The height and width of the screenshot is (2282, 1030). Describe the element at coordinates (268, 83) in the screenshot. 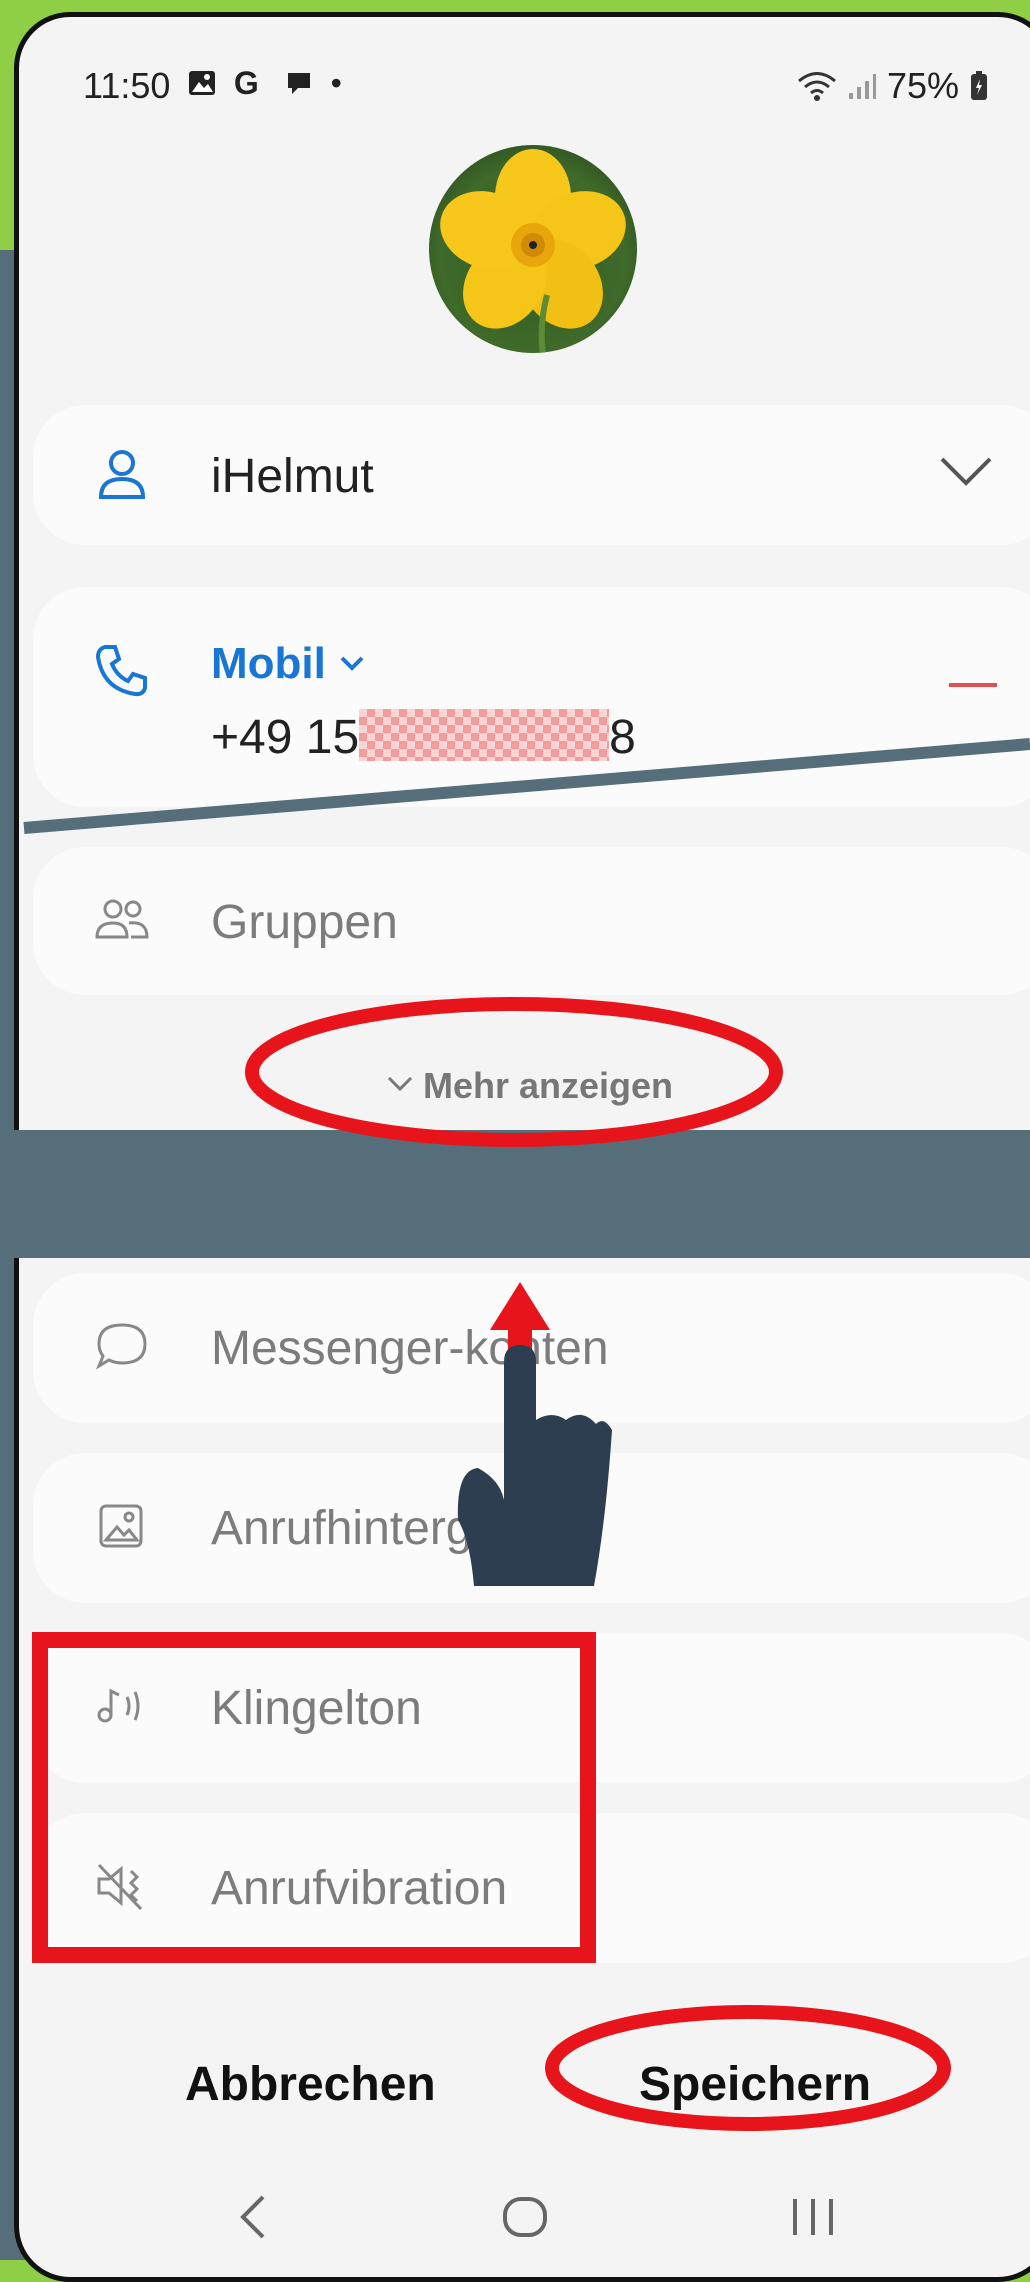

I see `notification-icons: G •` at that location.